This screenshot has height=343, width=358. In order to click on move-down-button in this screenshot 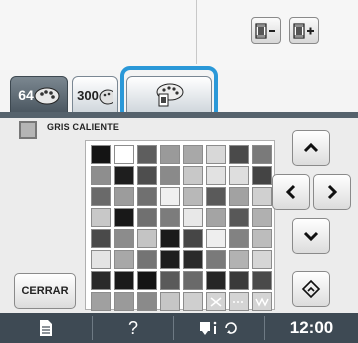, I will do `click(311, 236)`.